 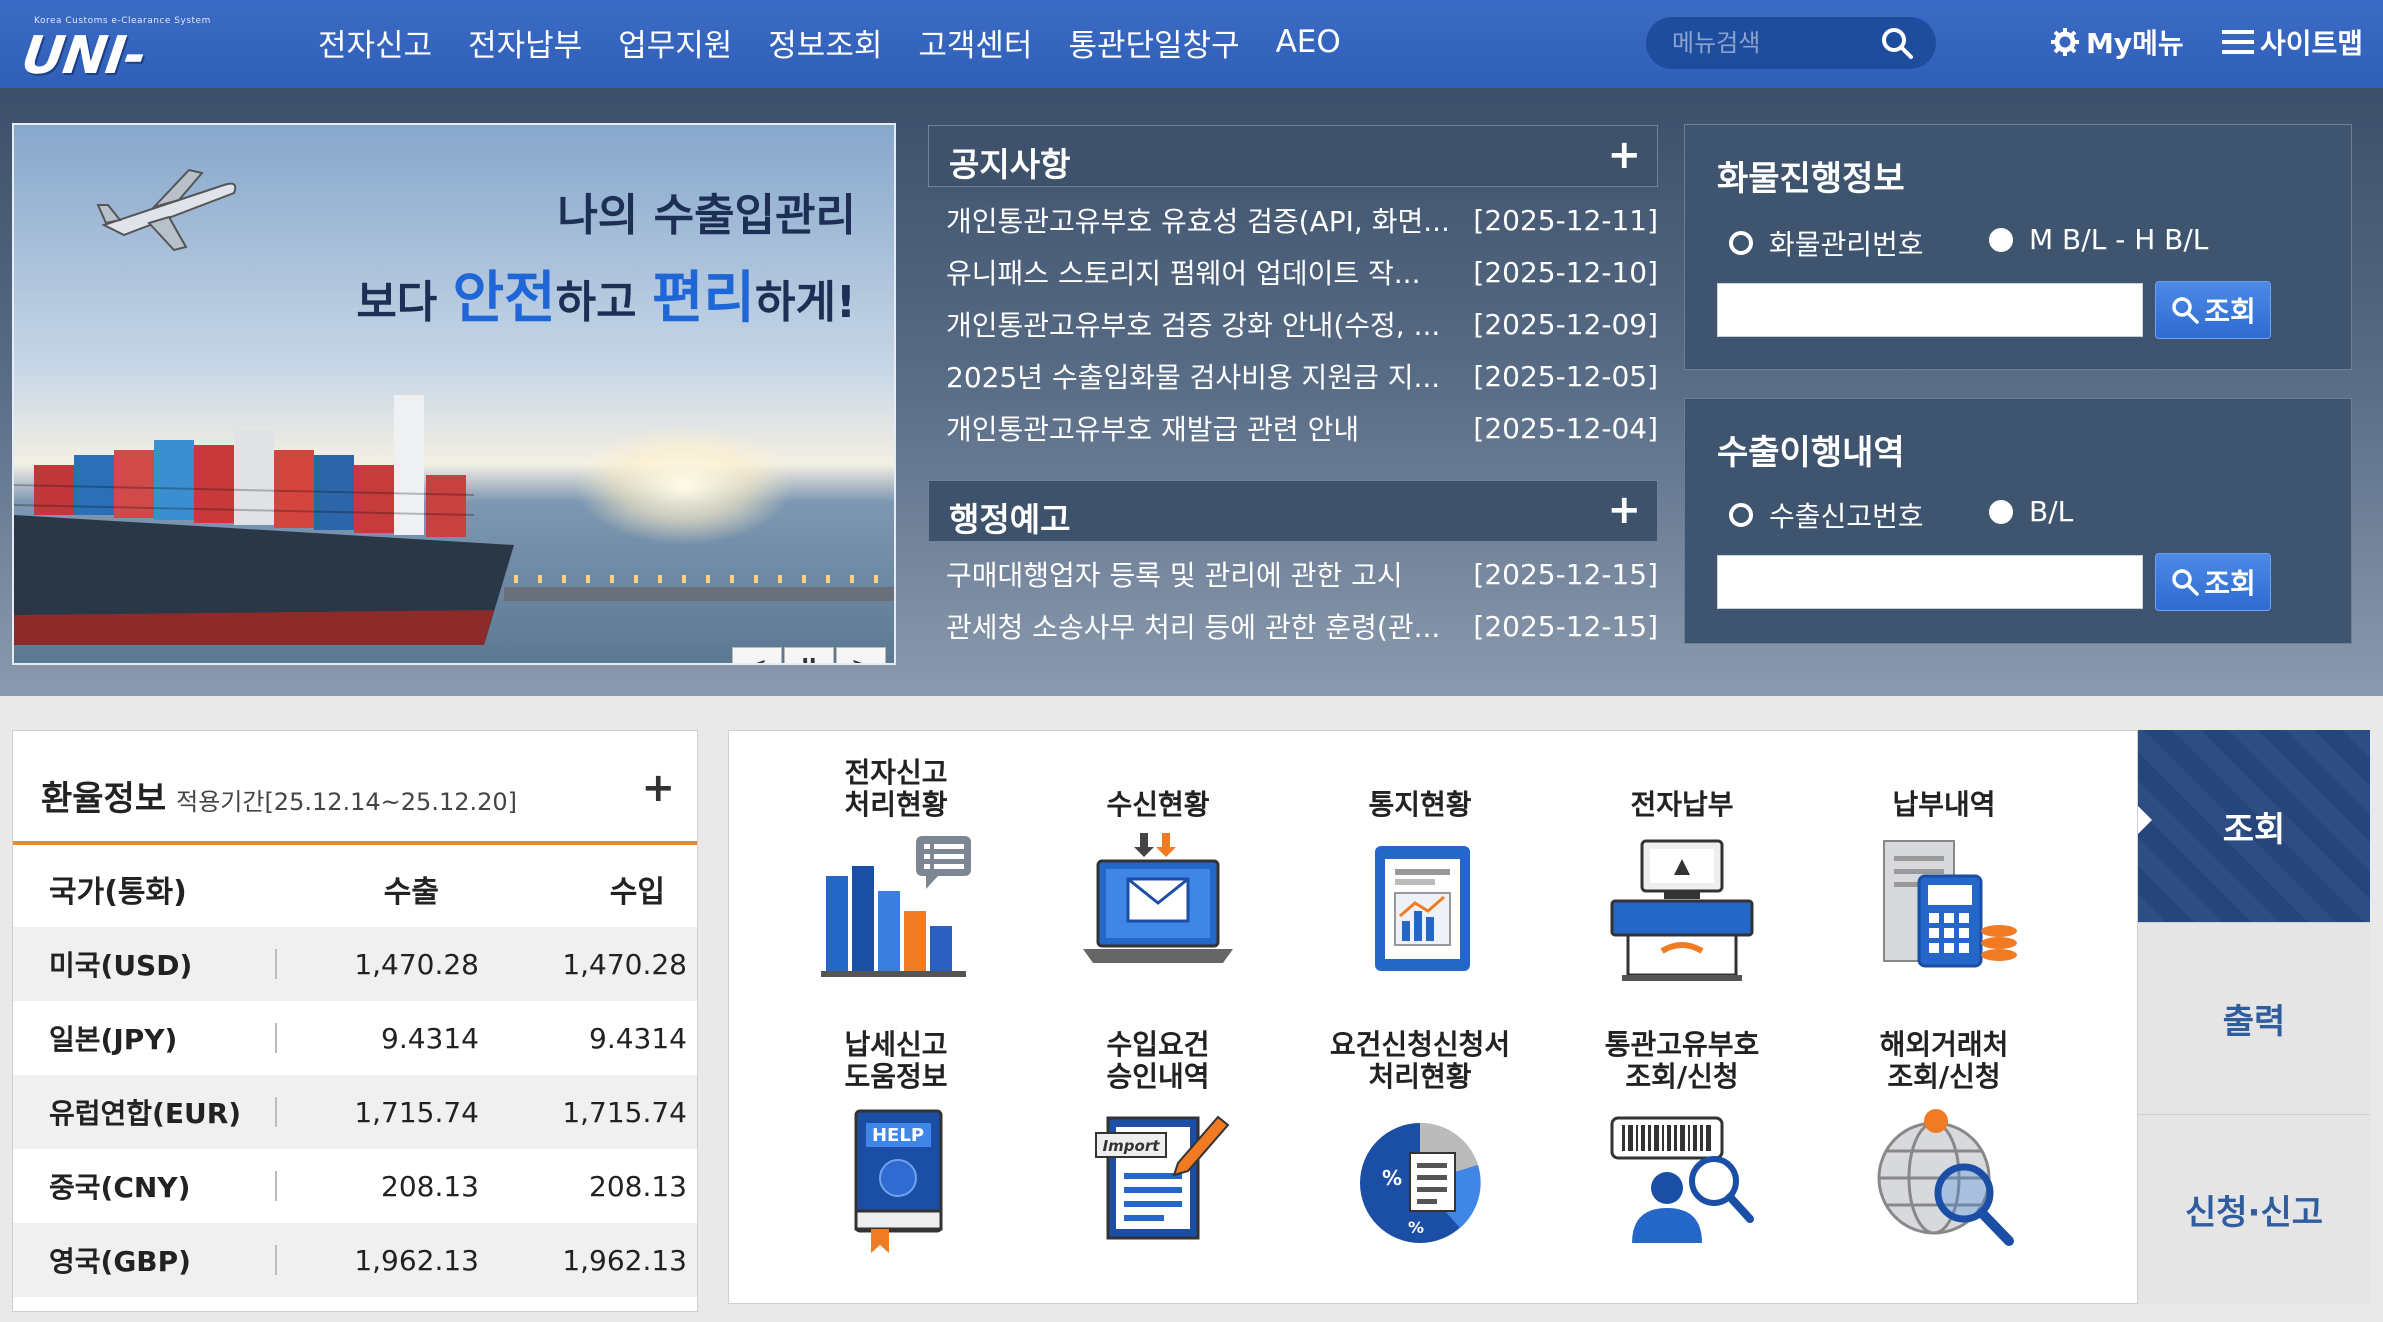 What do you see at coordinates (1930, 582) in the screenshot?
I see `export-number-input` at bounding box center [1930, 582].